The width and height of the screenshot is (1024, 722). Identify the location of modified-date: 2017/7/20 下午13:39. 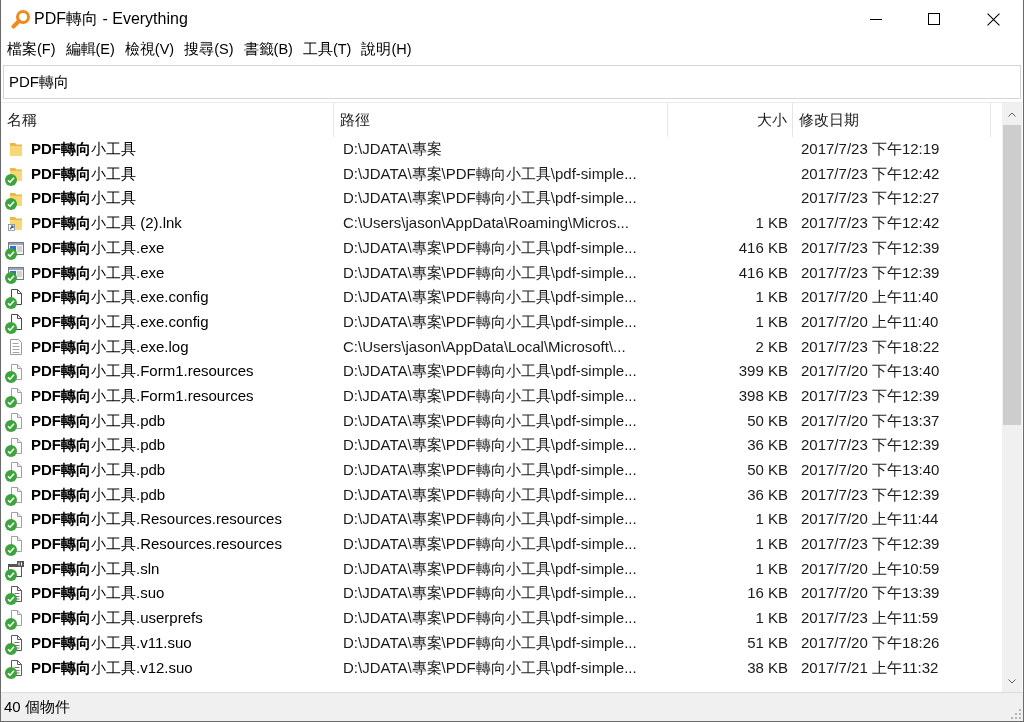
(870, 593).